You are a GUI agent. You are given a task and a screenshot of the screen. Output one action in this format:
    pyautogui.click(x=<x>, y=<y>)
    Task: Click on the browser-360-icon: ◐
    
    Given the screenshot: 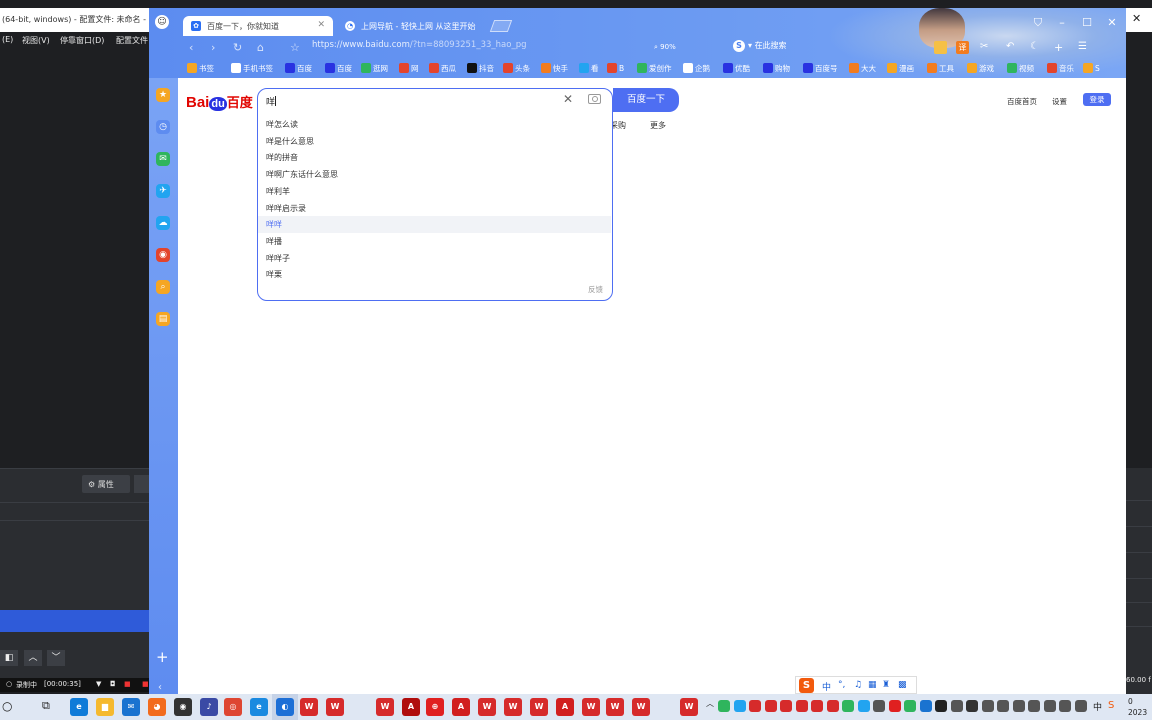 What is the action you would take?
    pyautogui.click(x=285, y=707)
    